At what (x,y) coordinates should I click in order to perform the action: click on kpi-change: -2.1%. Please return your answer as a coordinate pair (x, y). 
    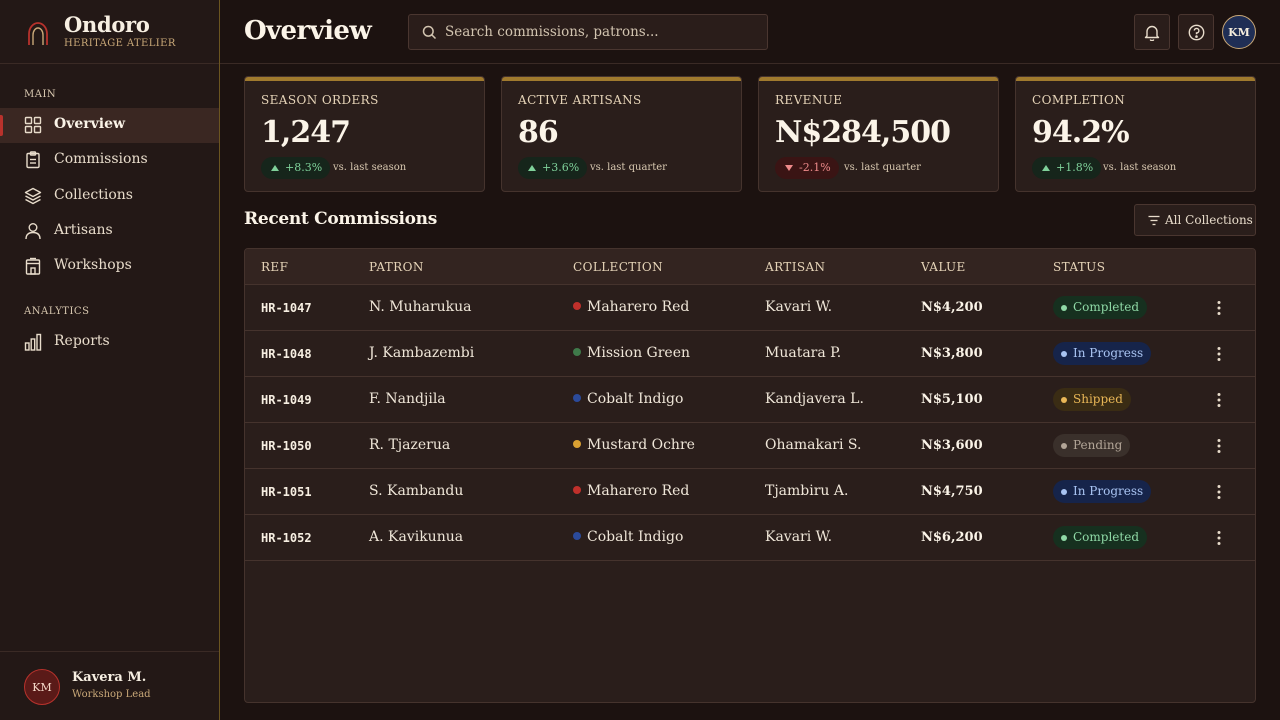
    Looking at the image, I should click on (815, 167).